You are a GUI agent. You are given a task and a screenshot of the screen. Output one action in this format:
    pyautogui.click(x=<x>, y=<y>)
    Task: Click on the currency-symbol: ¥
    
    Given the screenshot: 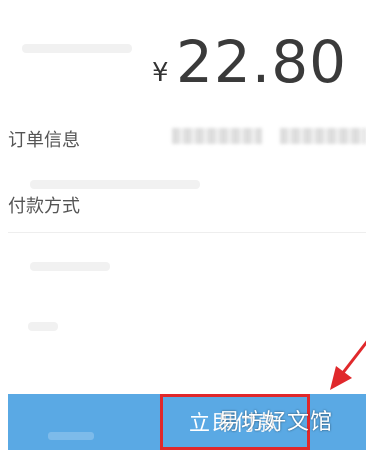 What is the action you would take?
    pyautogui.click(x=160, y=73)
    